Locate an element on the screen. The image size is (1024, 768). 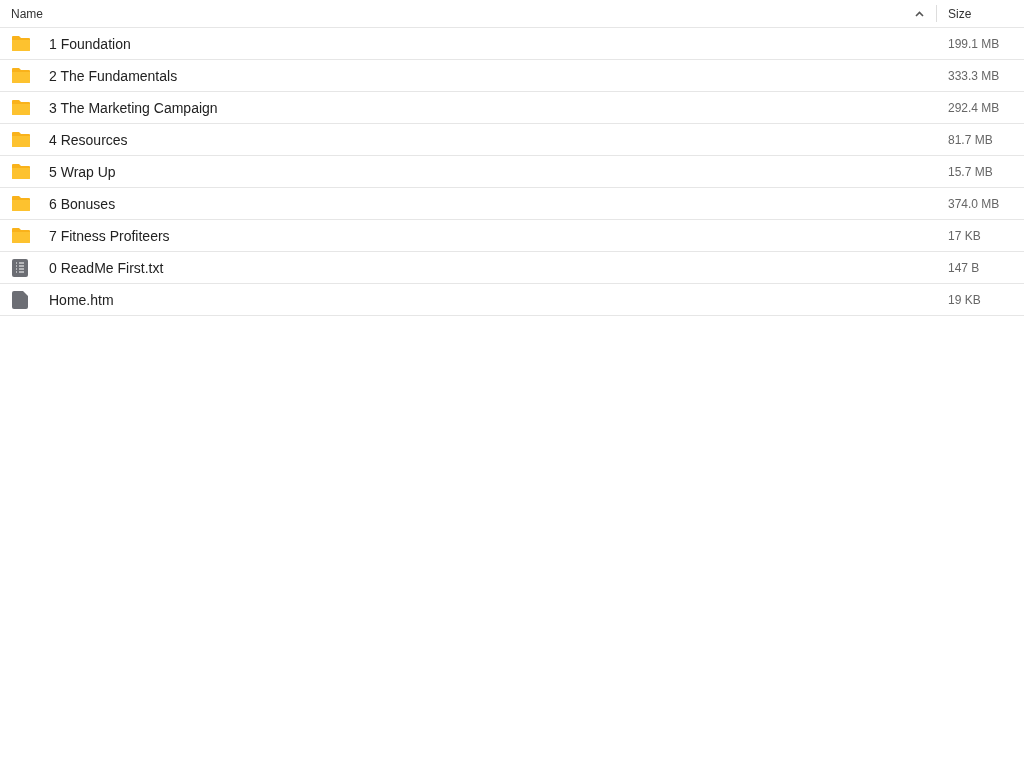
file-name: 1 Foundation is located at coordinates (90, 43).